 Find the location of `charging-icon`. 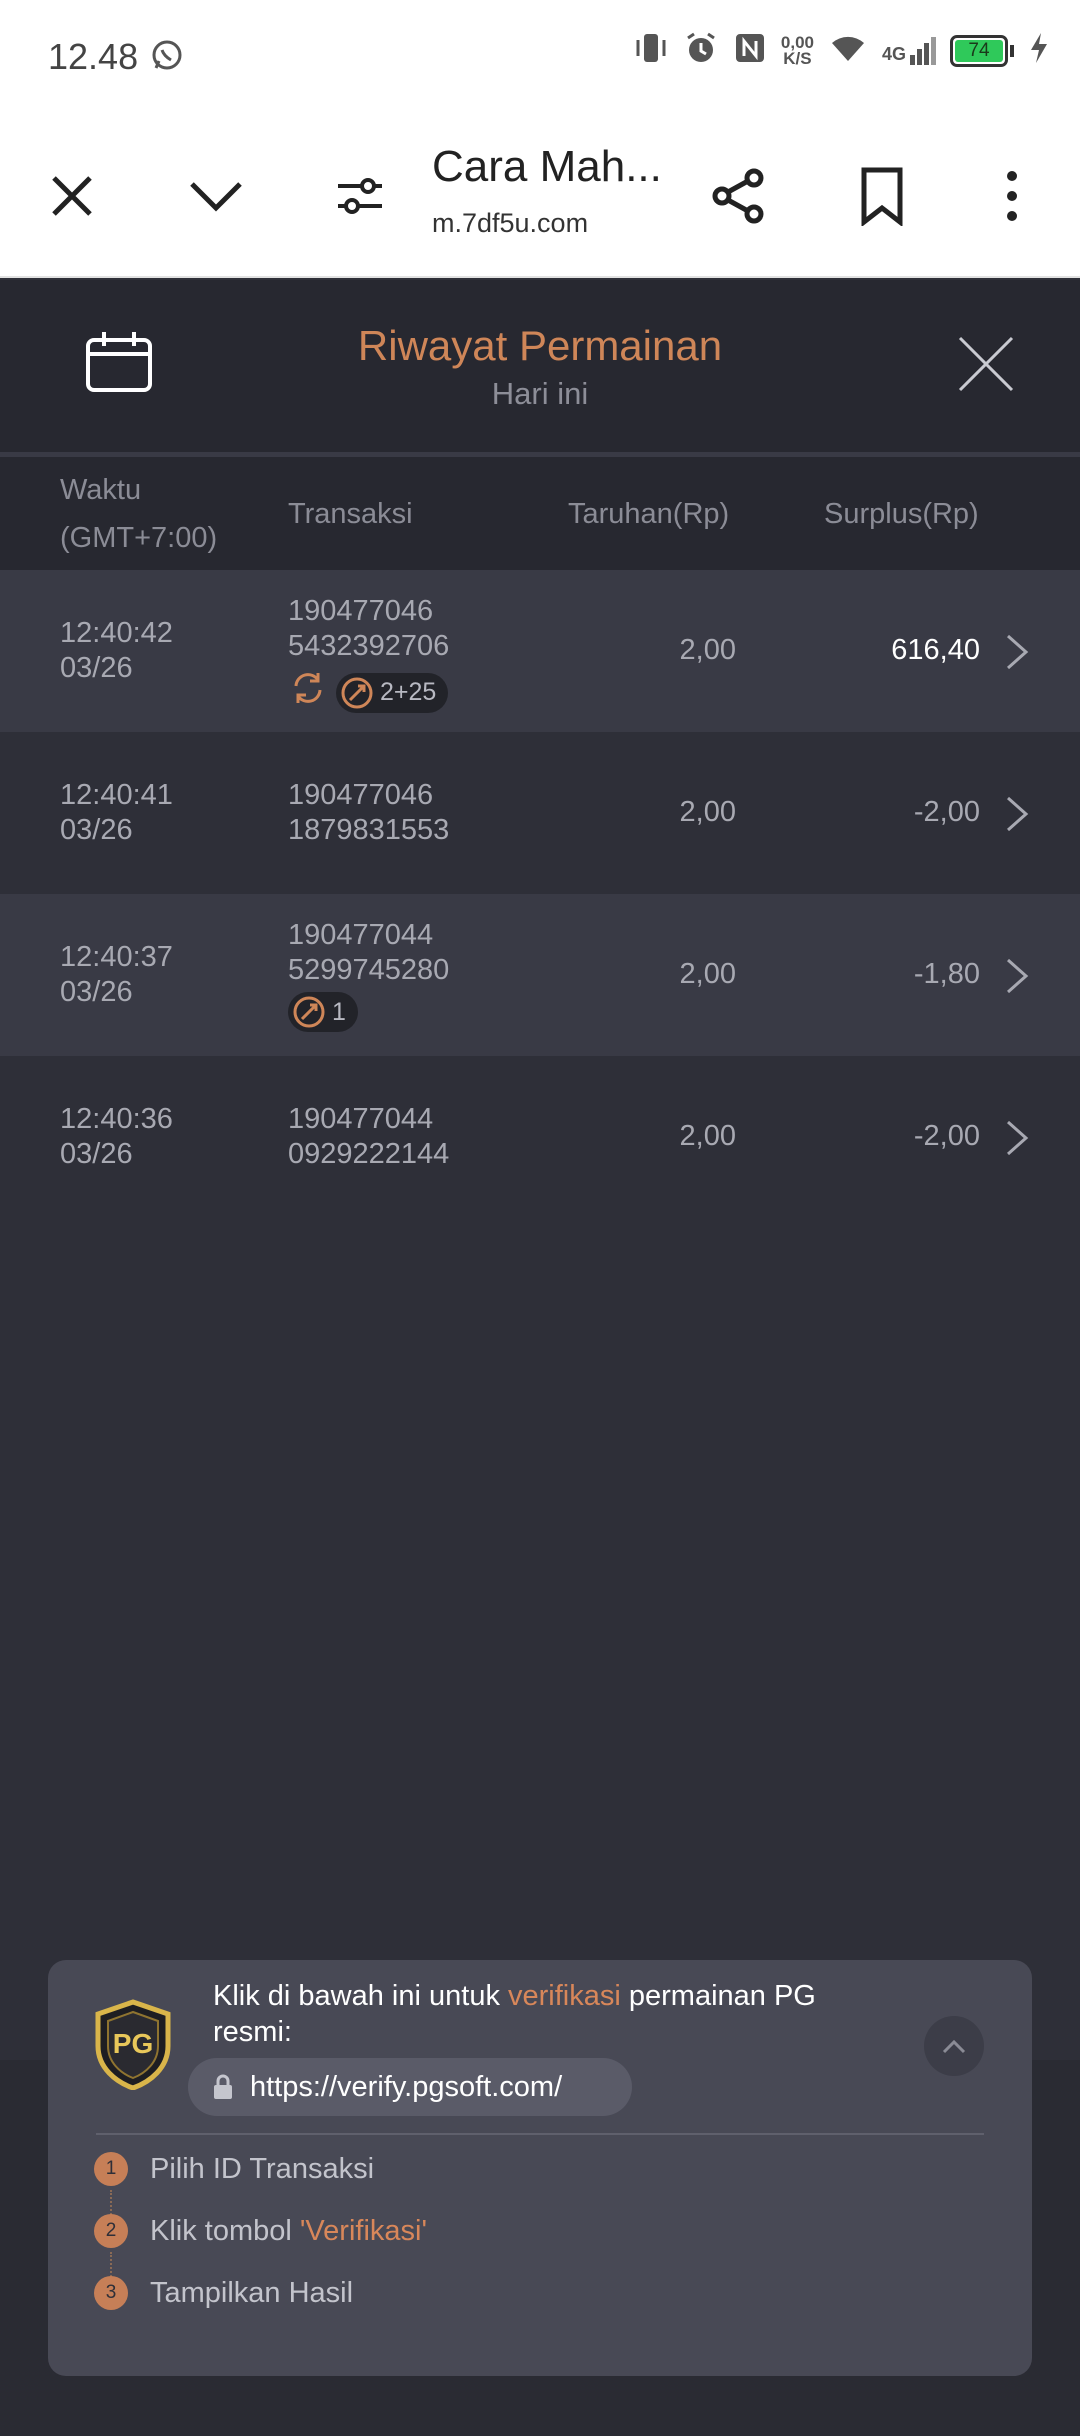

charging-icon is located at coordinates (1039, 50).